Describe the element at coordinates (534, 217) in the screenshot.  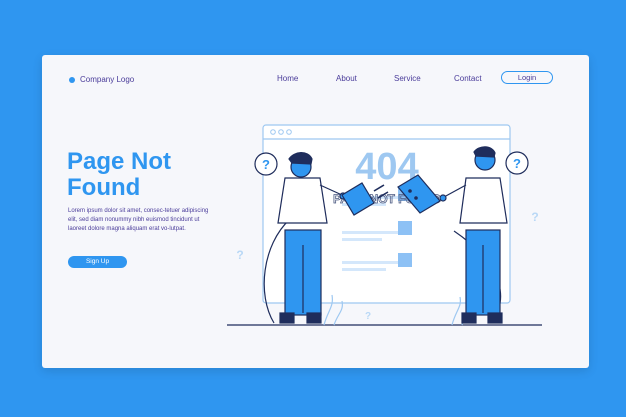
I see `question-small-right-icon: ?` at that location.